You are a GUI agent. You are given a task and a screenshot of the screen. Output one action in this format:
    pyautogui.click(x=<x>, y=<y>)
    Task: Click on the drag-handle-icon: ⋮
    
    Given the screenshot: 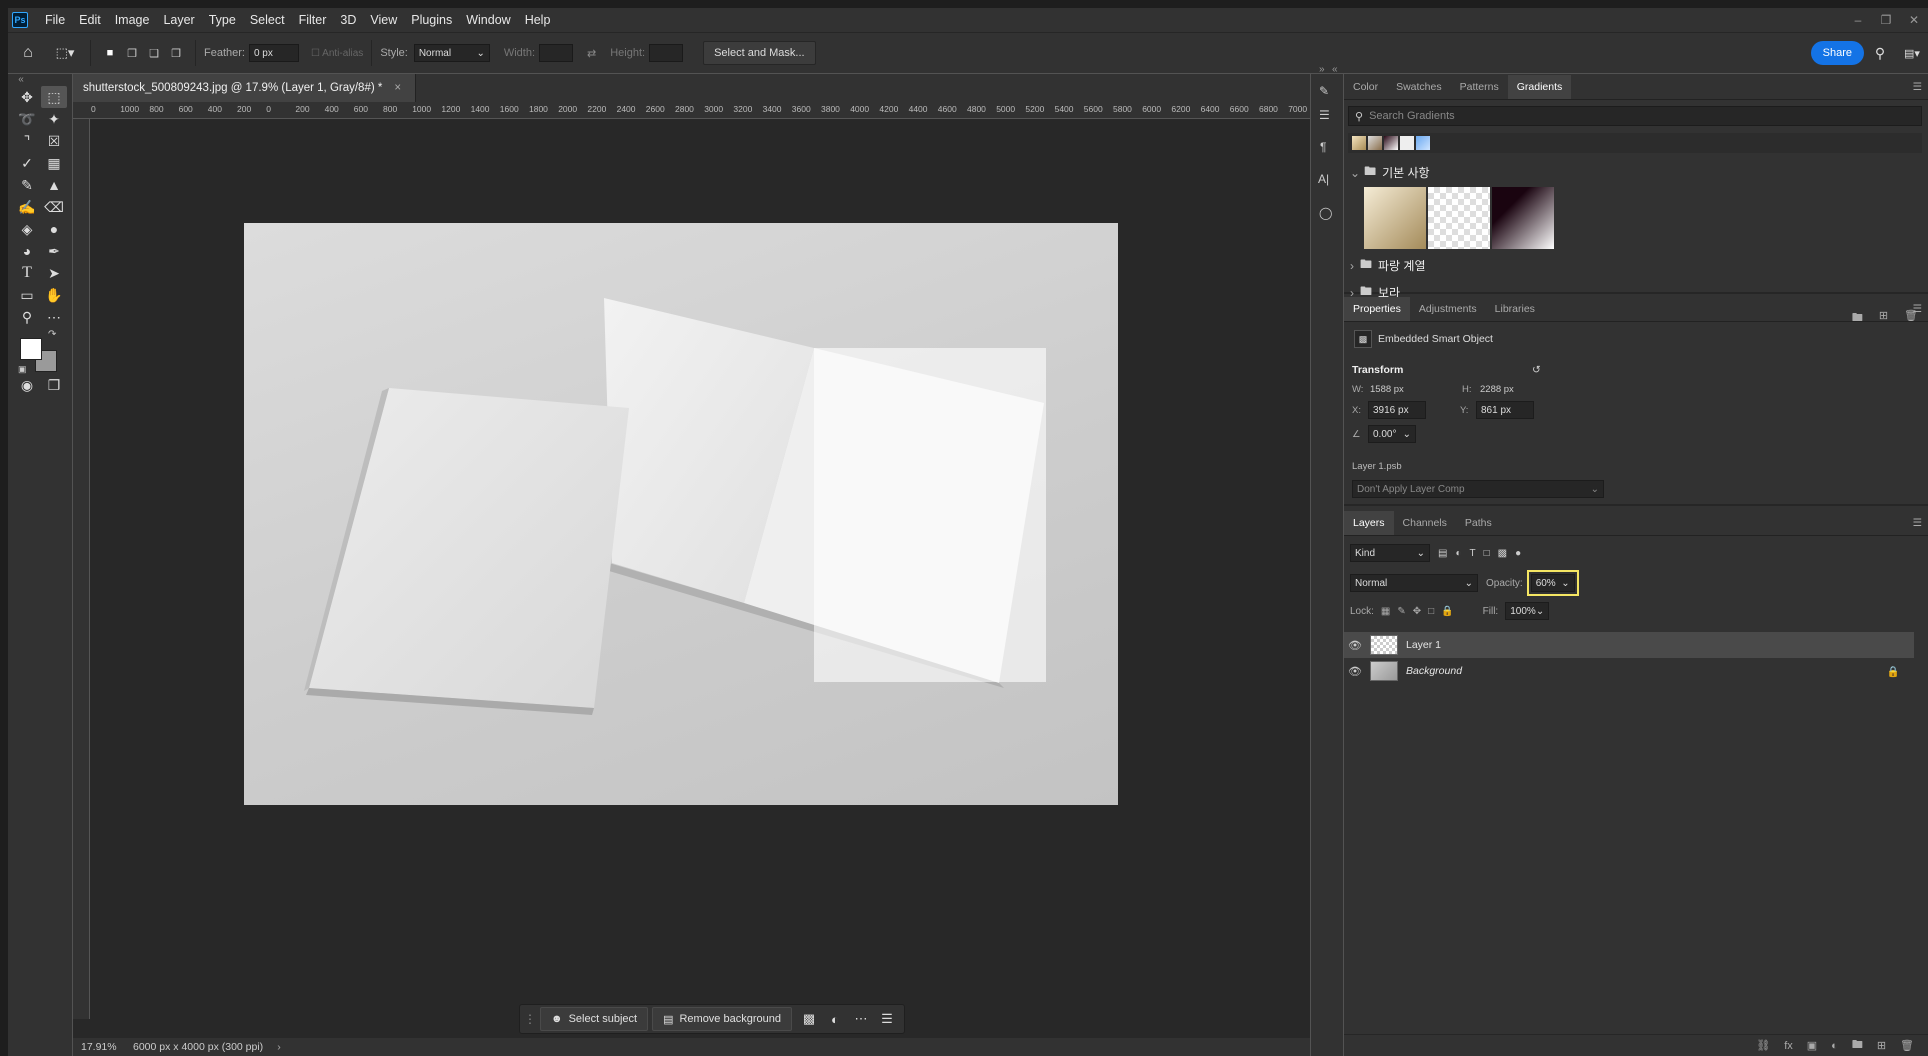 What is the action you would take?
    pyautogui.click(x=530, y=1019)
    